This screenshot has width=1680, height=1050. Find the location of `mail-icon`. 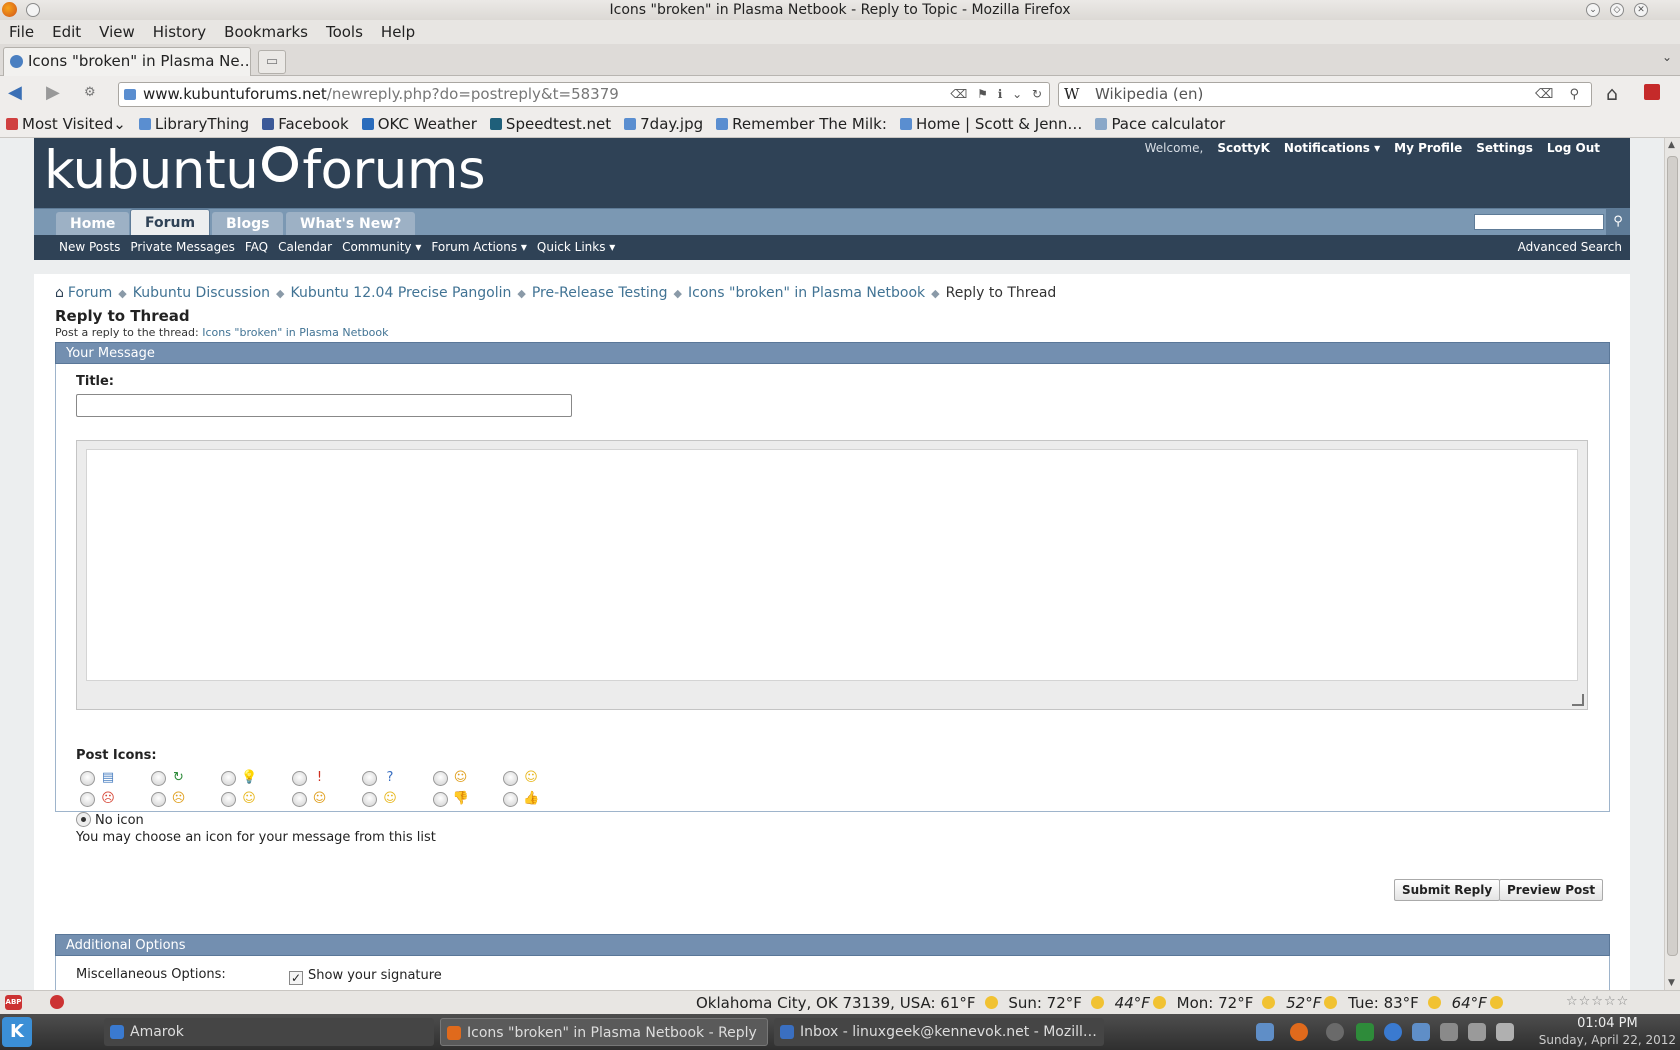

mail-icon is located at coordinates (1365, 1032).